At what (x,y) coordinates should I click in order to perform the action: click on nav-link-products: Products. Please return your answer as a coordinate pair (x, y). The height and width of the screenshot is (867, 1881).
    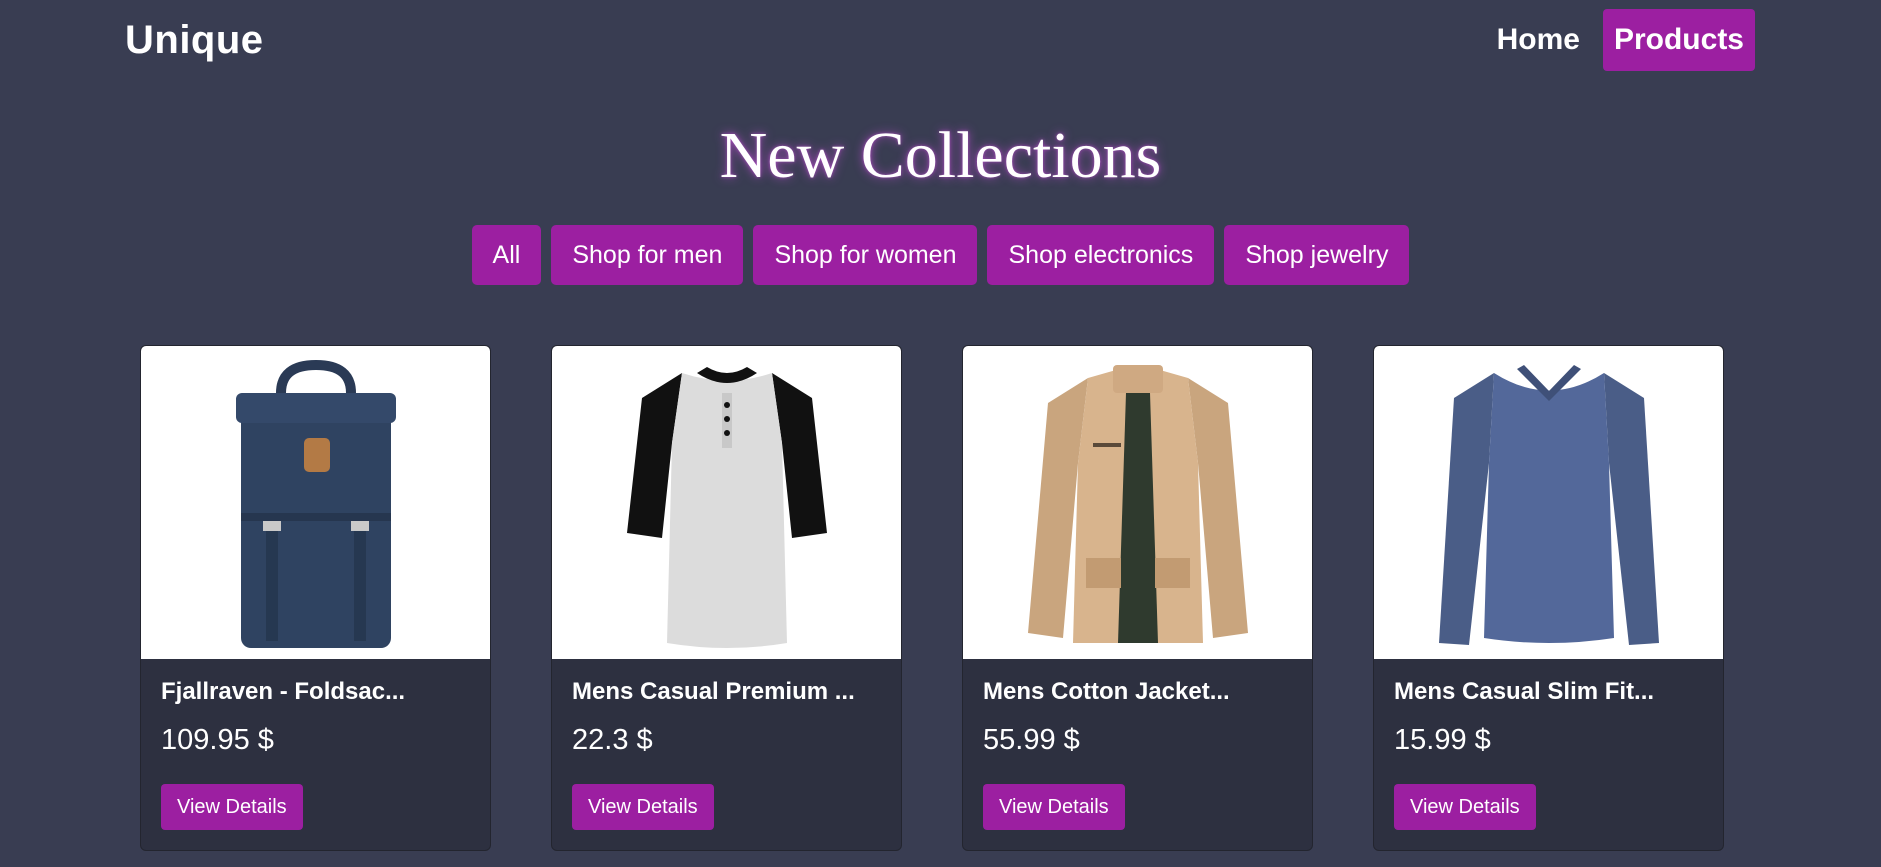
    Looking at the image, I should click on (1678, 40).